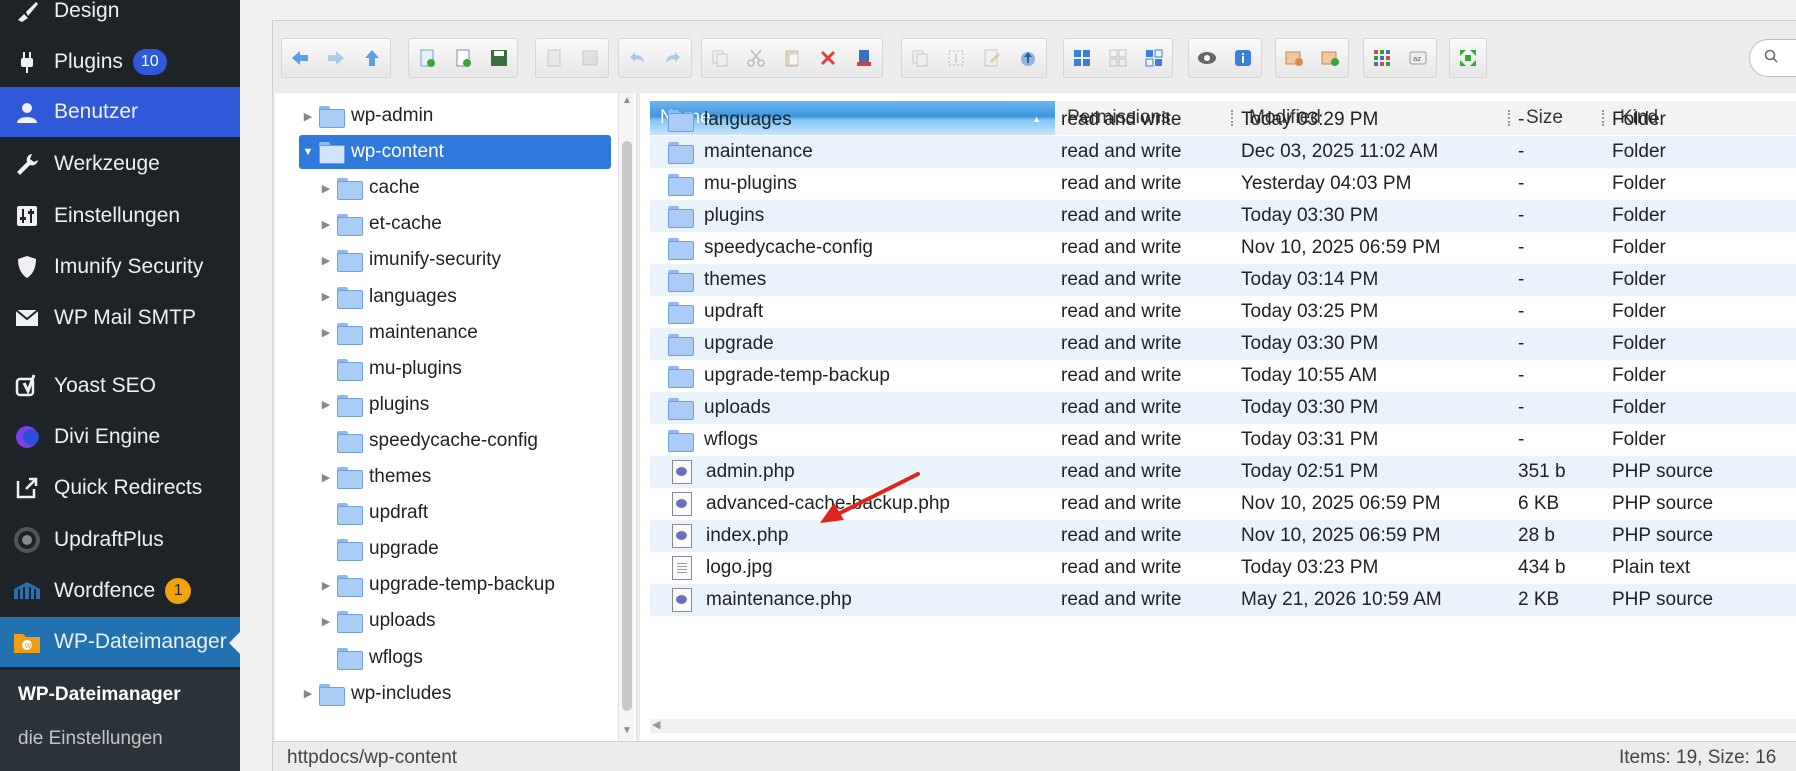 The width and height of the screenshot is (1796, 771). Describe the element at coordinates (756, 58) in the screenshot. I see `cut-button` at that location.